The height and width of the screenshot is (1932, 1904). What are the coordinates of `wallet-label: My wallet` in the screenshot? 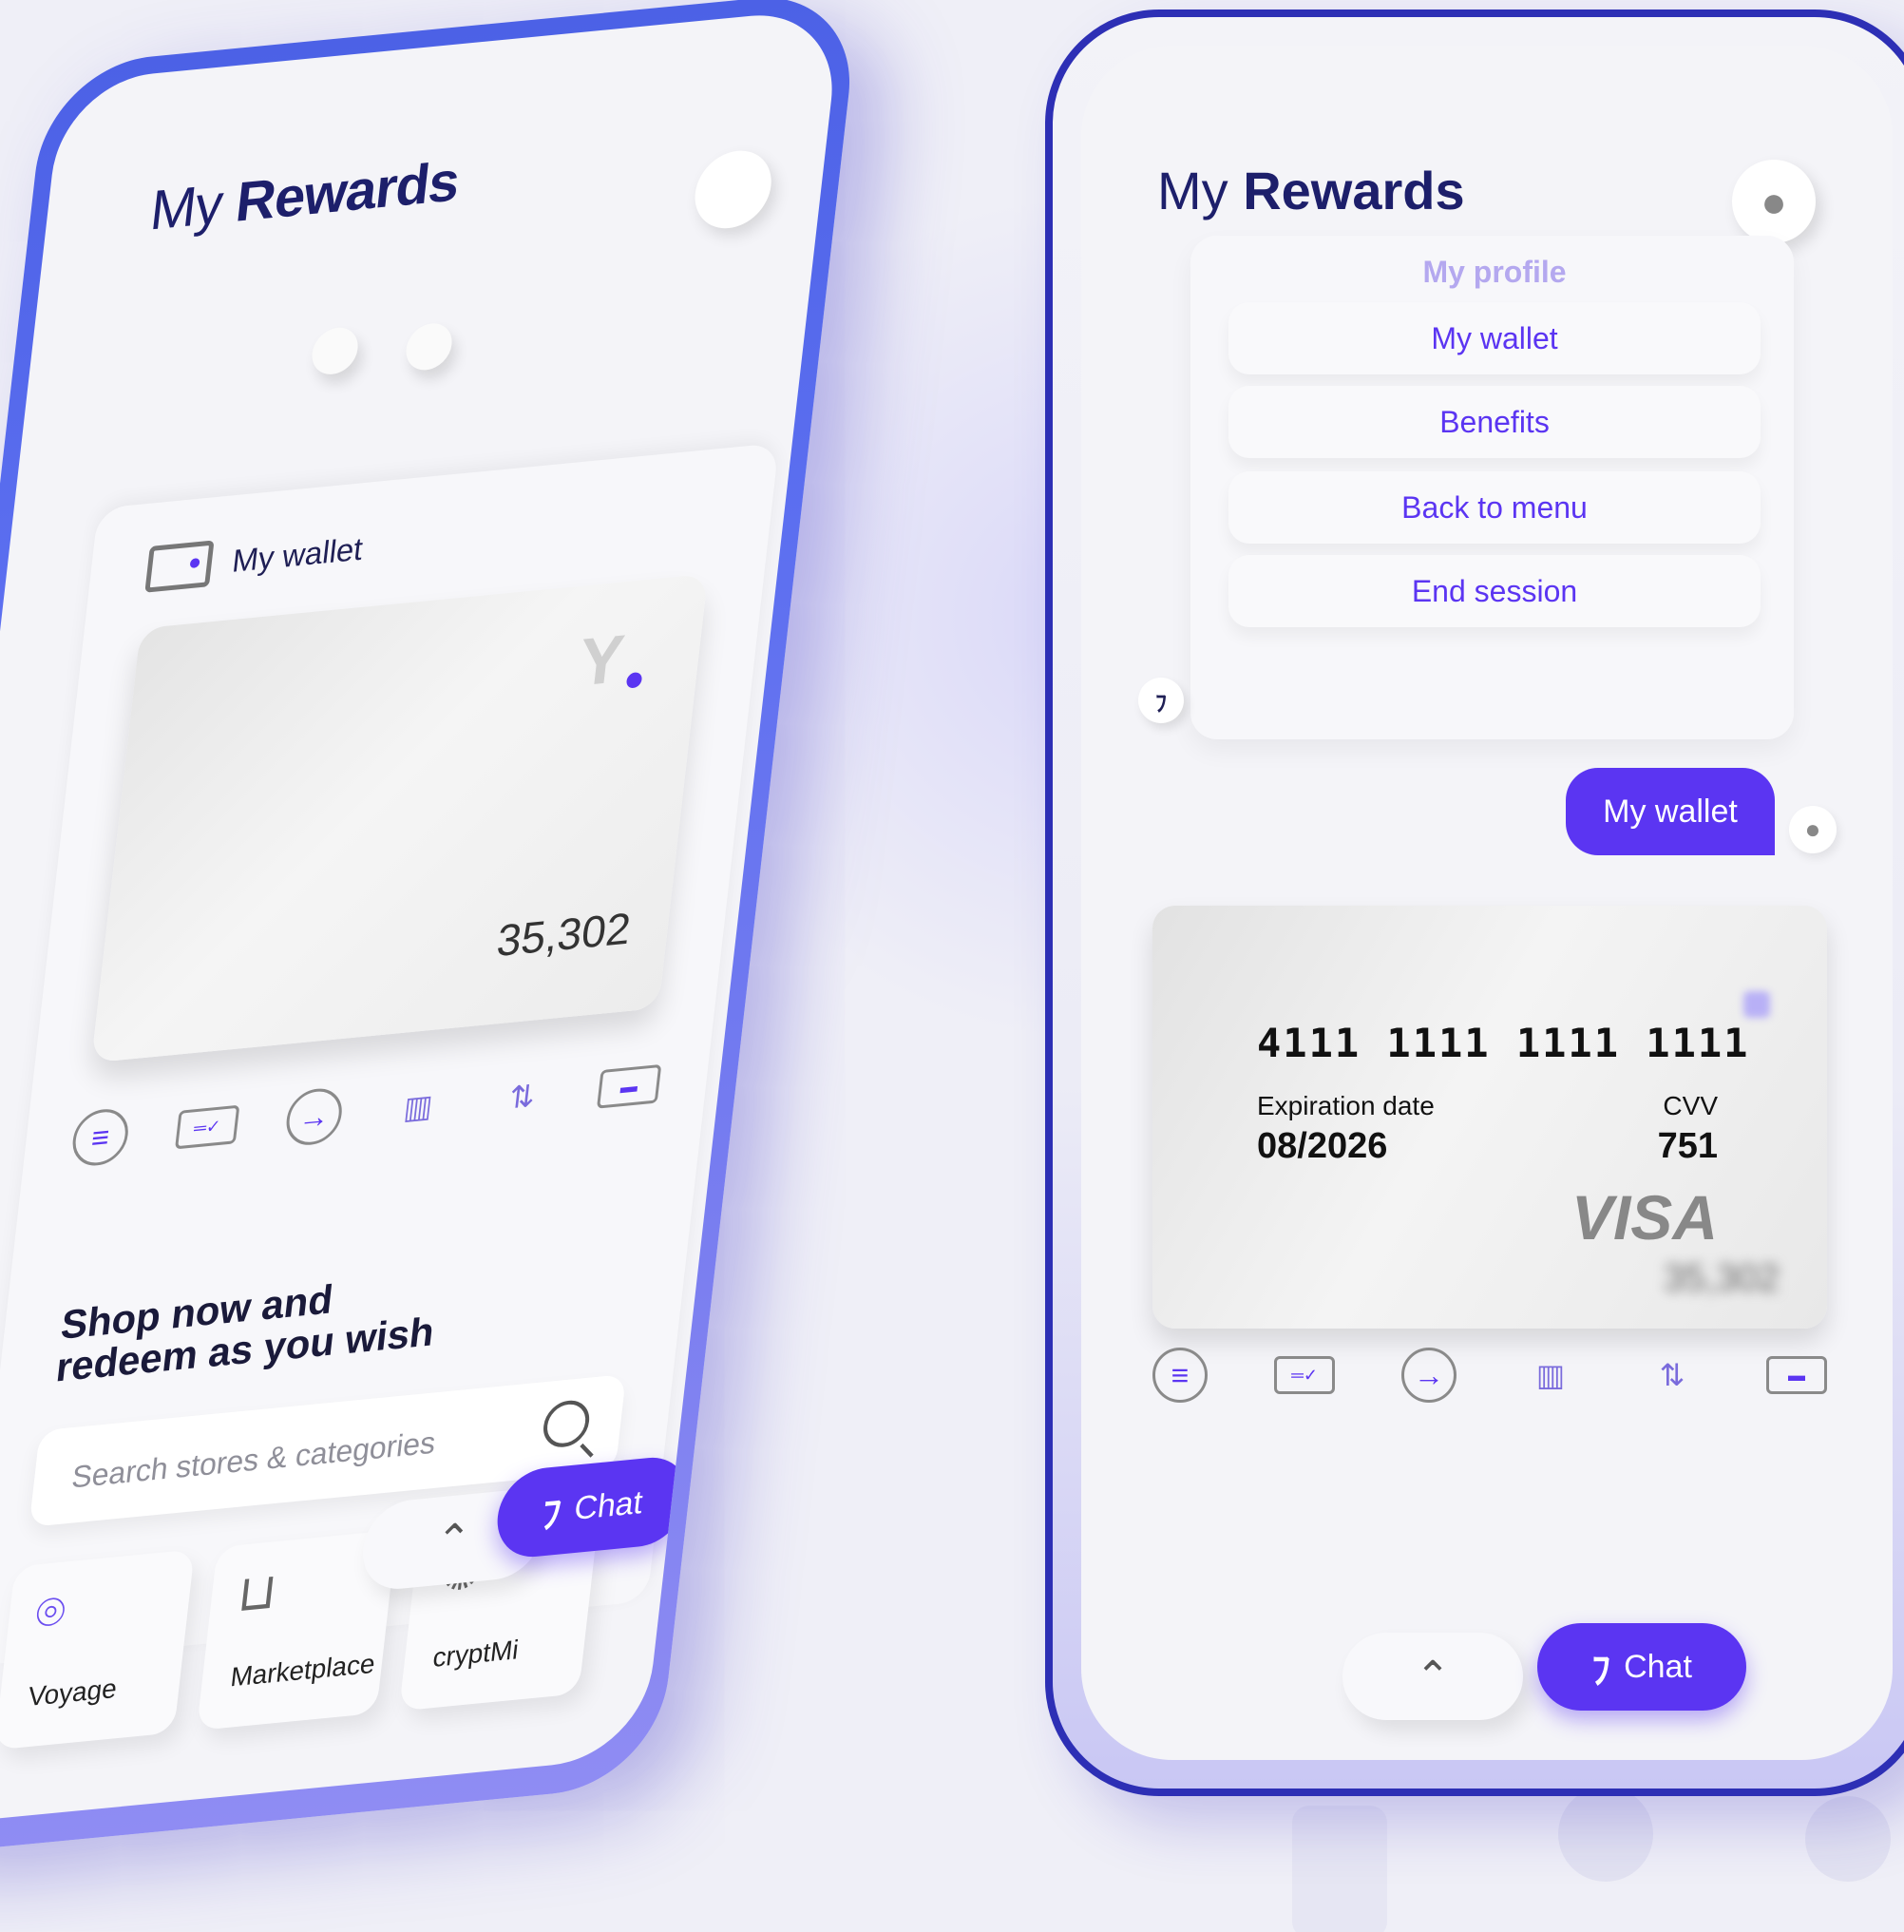 It's located at (297, 555).